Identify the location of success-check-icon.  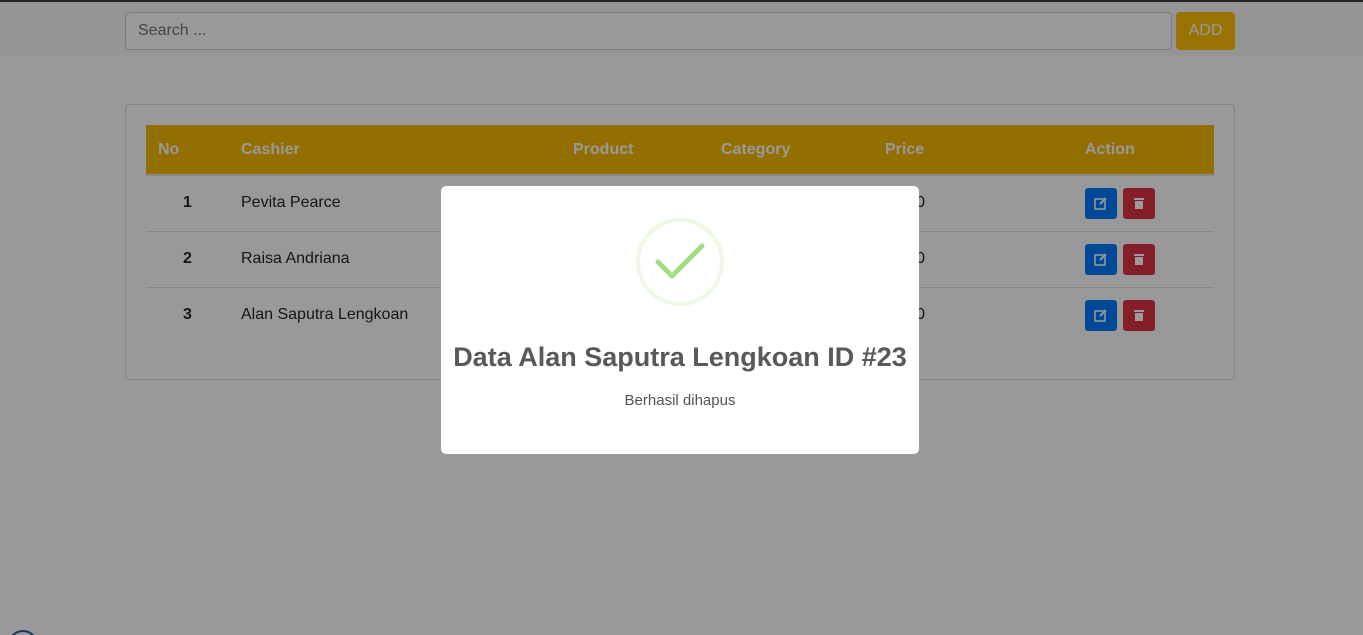
(680, 262).